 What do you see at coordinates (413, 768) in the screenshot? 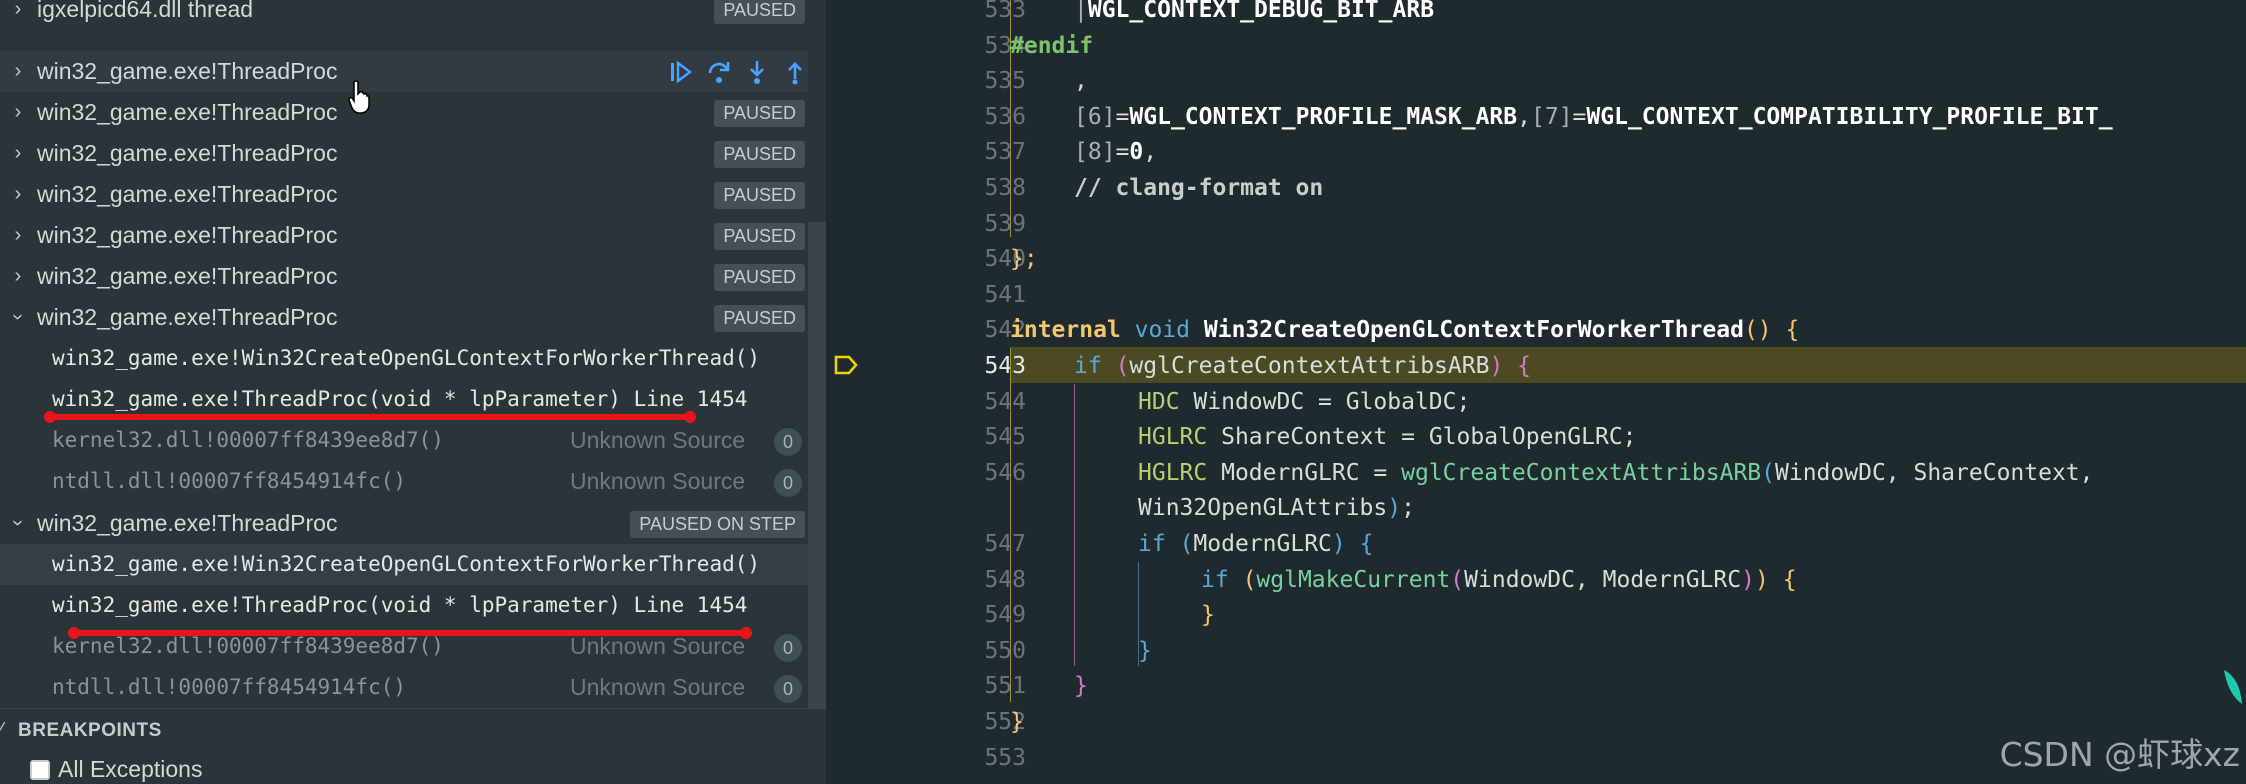
I see `breakpoint-item: All Exceptions` at bounding box center [413, 768].